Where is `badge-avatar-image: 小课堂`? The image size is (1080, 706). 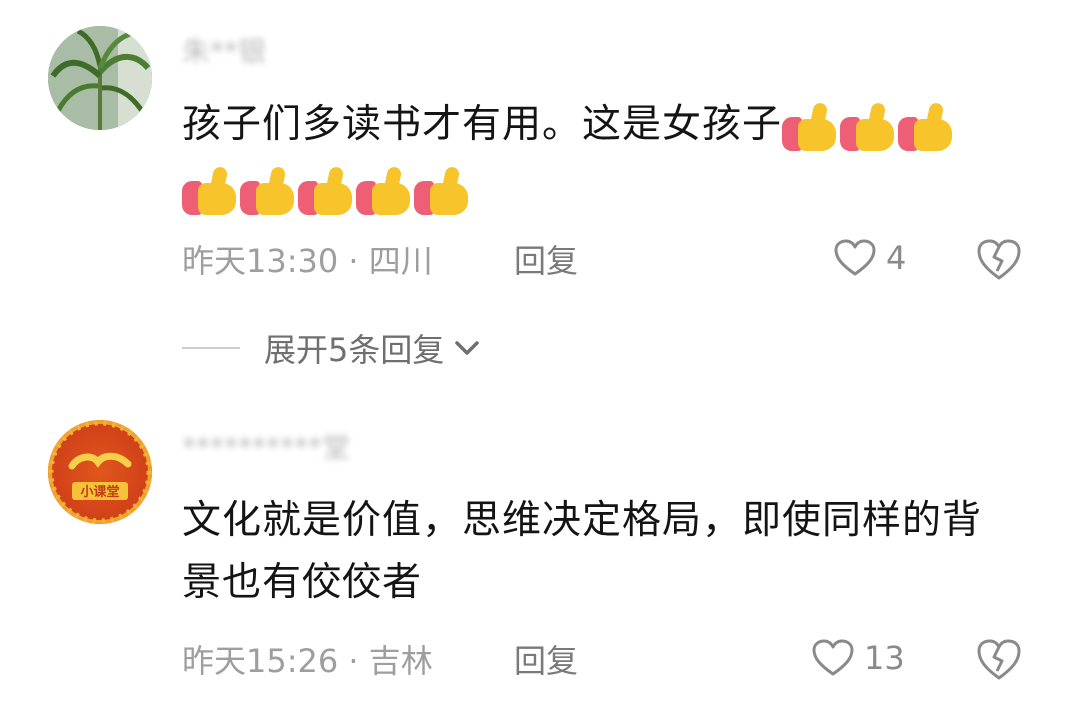
badge-avatar-image: 小课堂 is located at coordinates (100, 472).